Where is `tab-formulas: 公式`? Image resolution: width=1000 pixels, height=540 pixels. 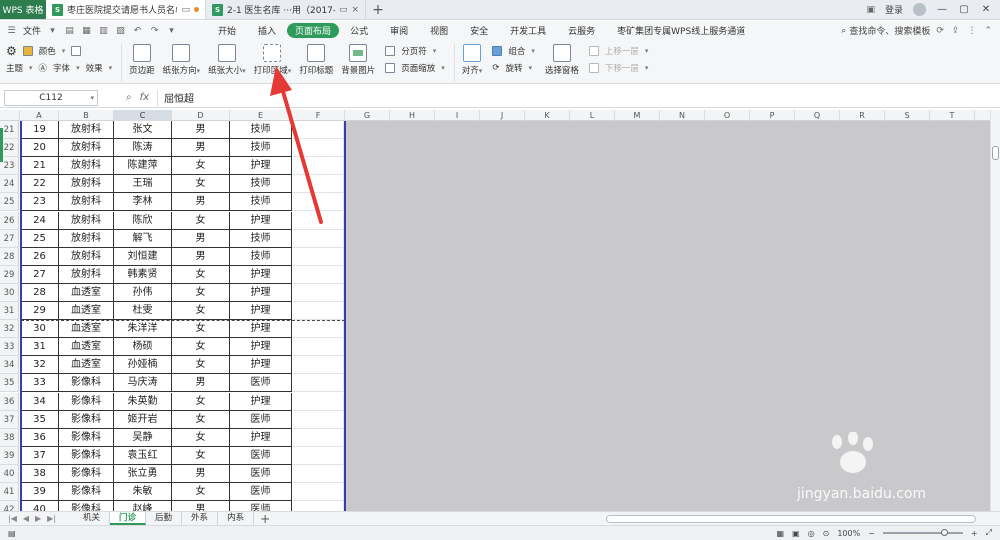 tab-formulas: 公式 is located at coordinates (359, 30).